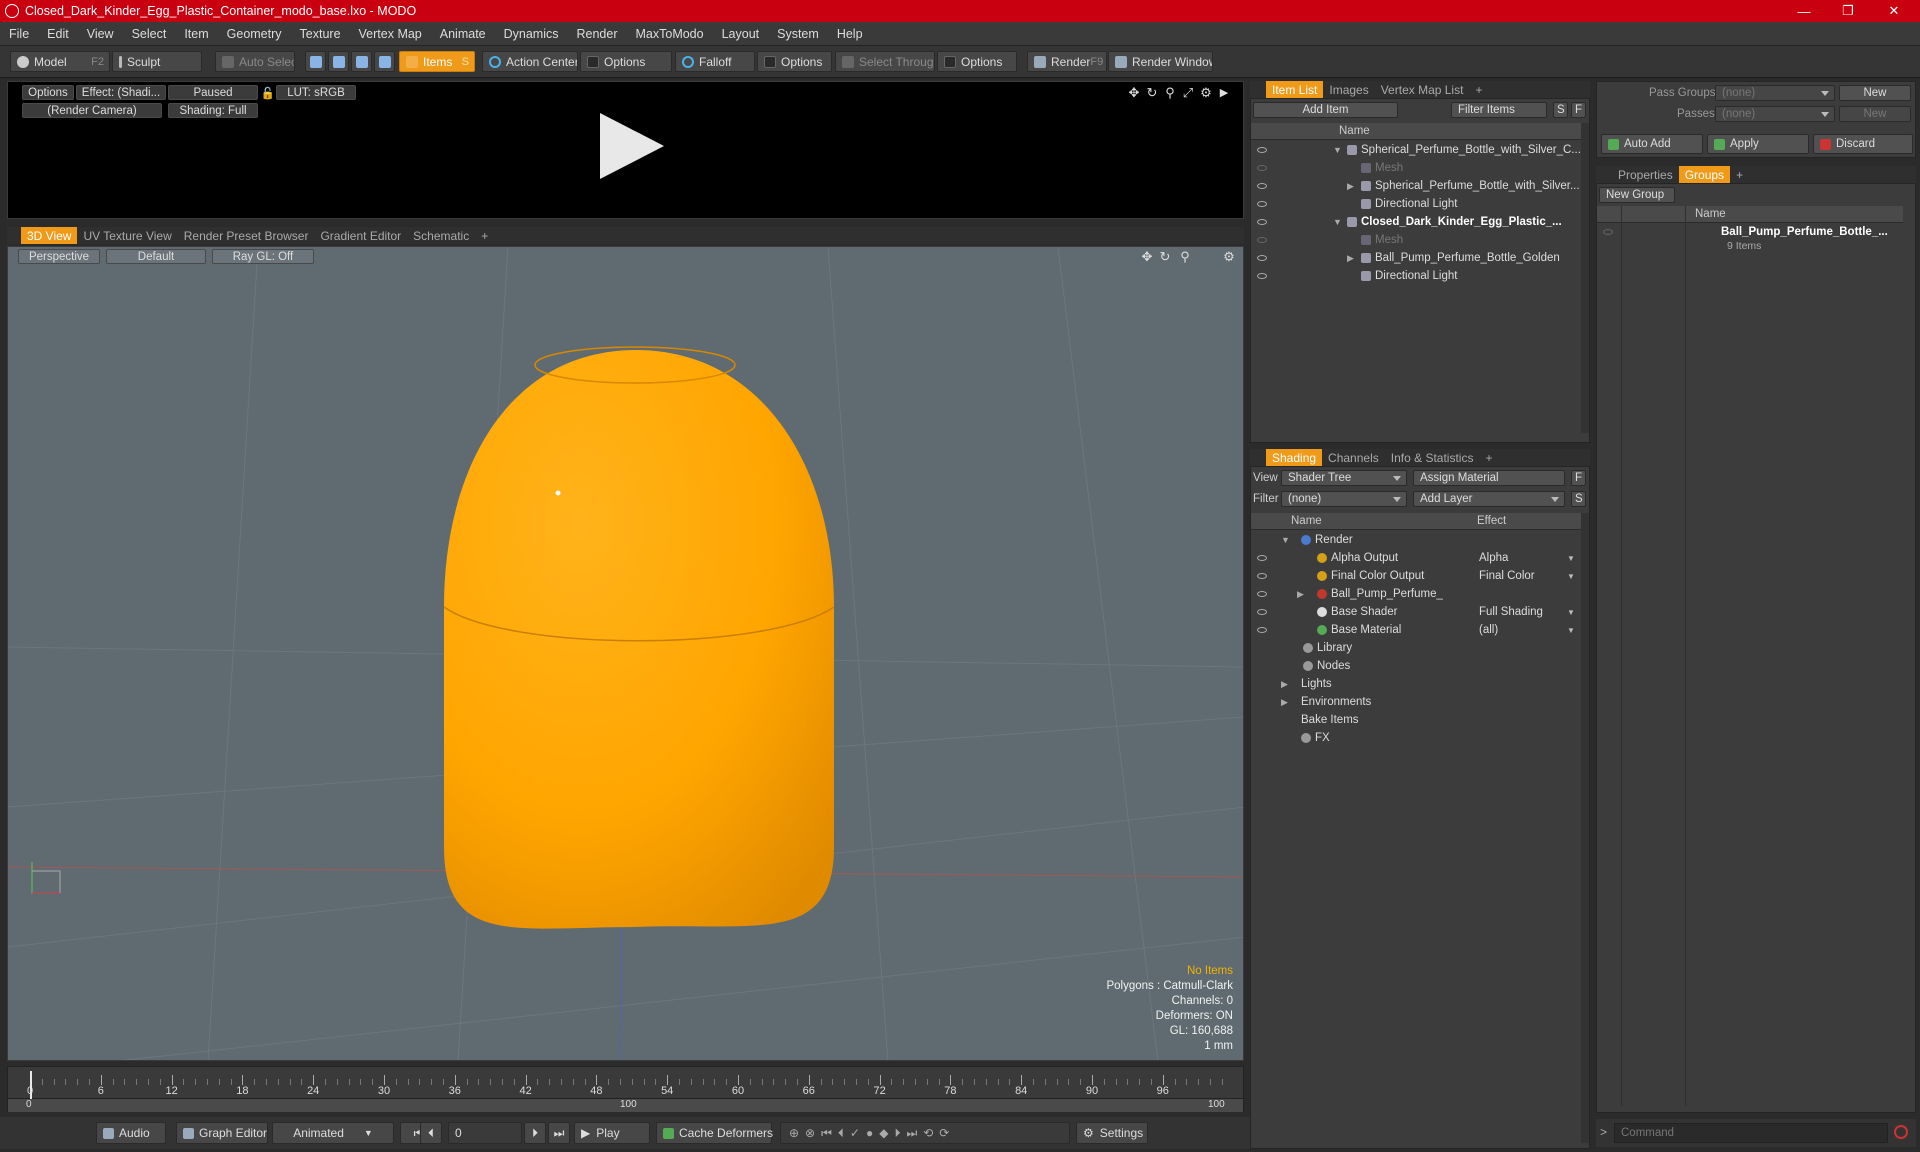 Image resolution: width=1920 pixels, height=1152 pixels. Describe the element at coordinates (1432, 457) in the screenshot. I see `tab-info-statistics: Info & Statistics` at that location.